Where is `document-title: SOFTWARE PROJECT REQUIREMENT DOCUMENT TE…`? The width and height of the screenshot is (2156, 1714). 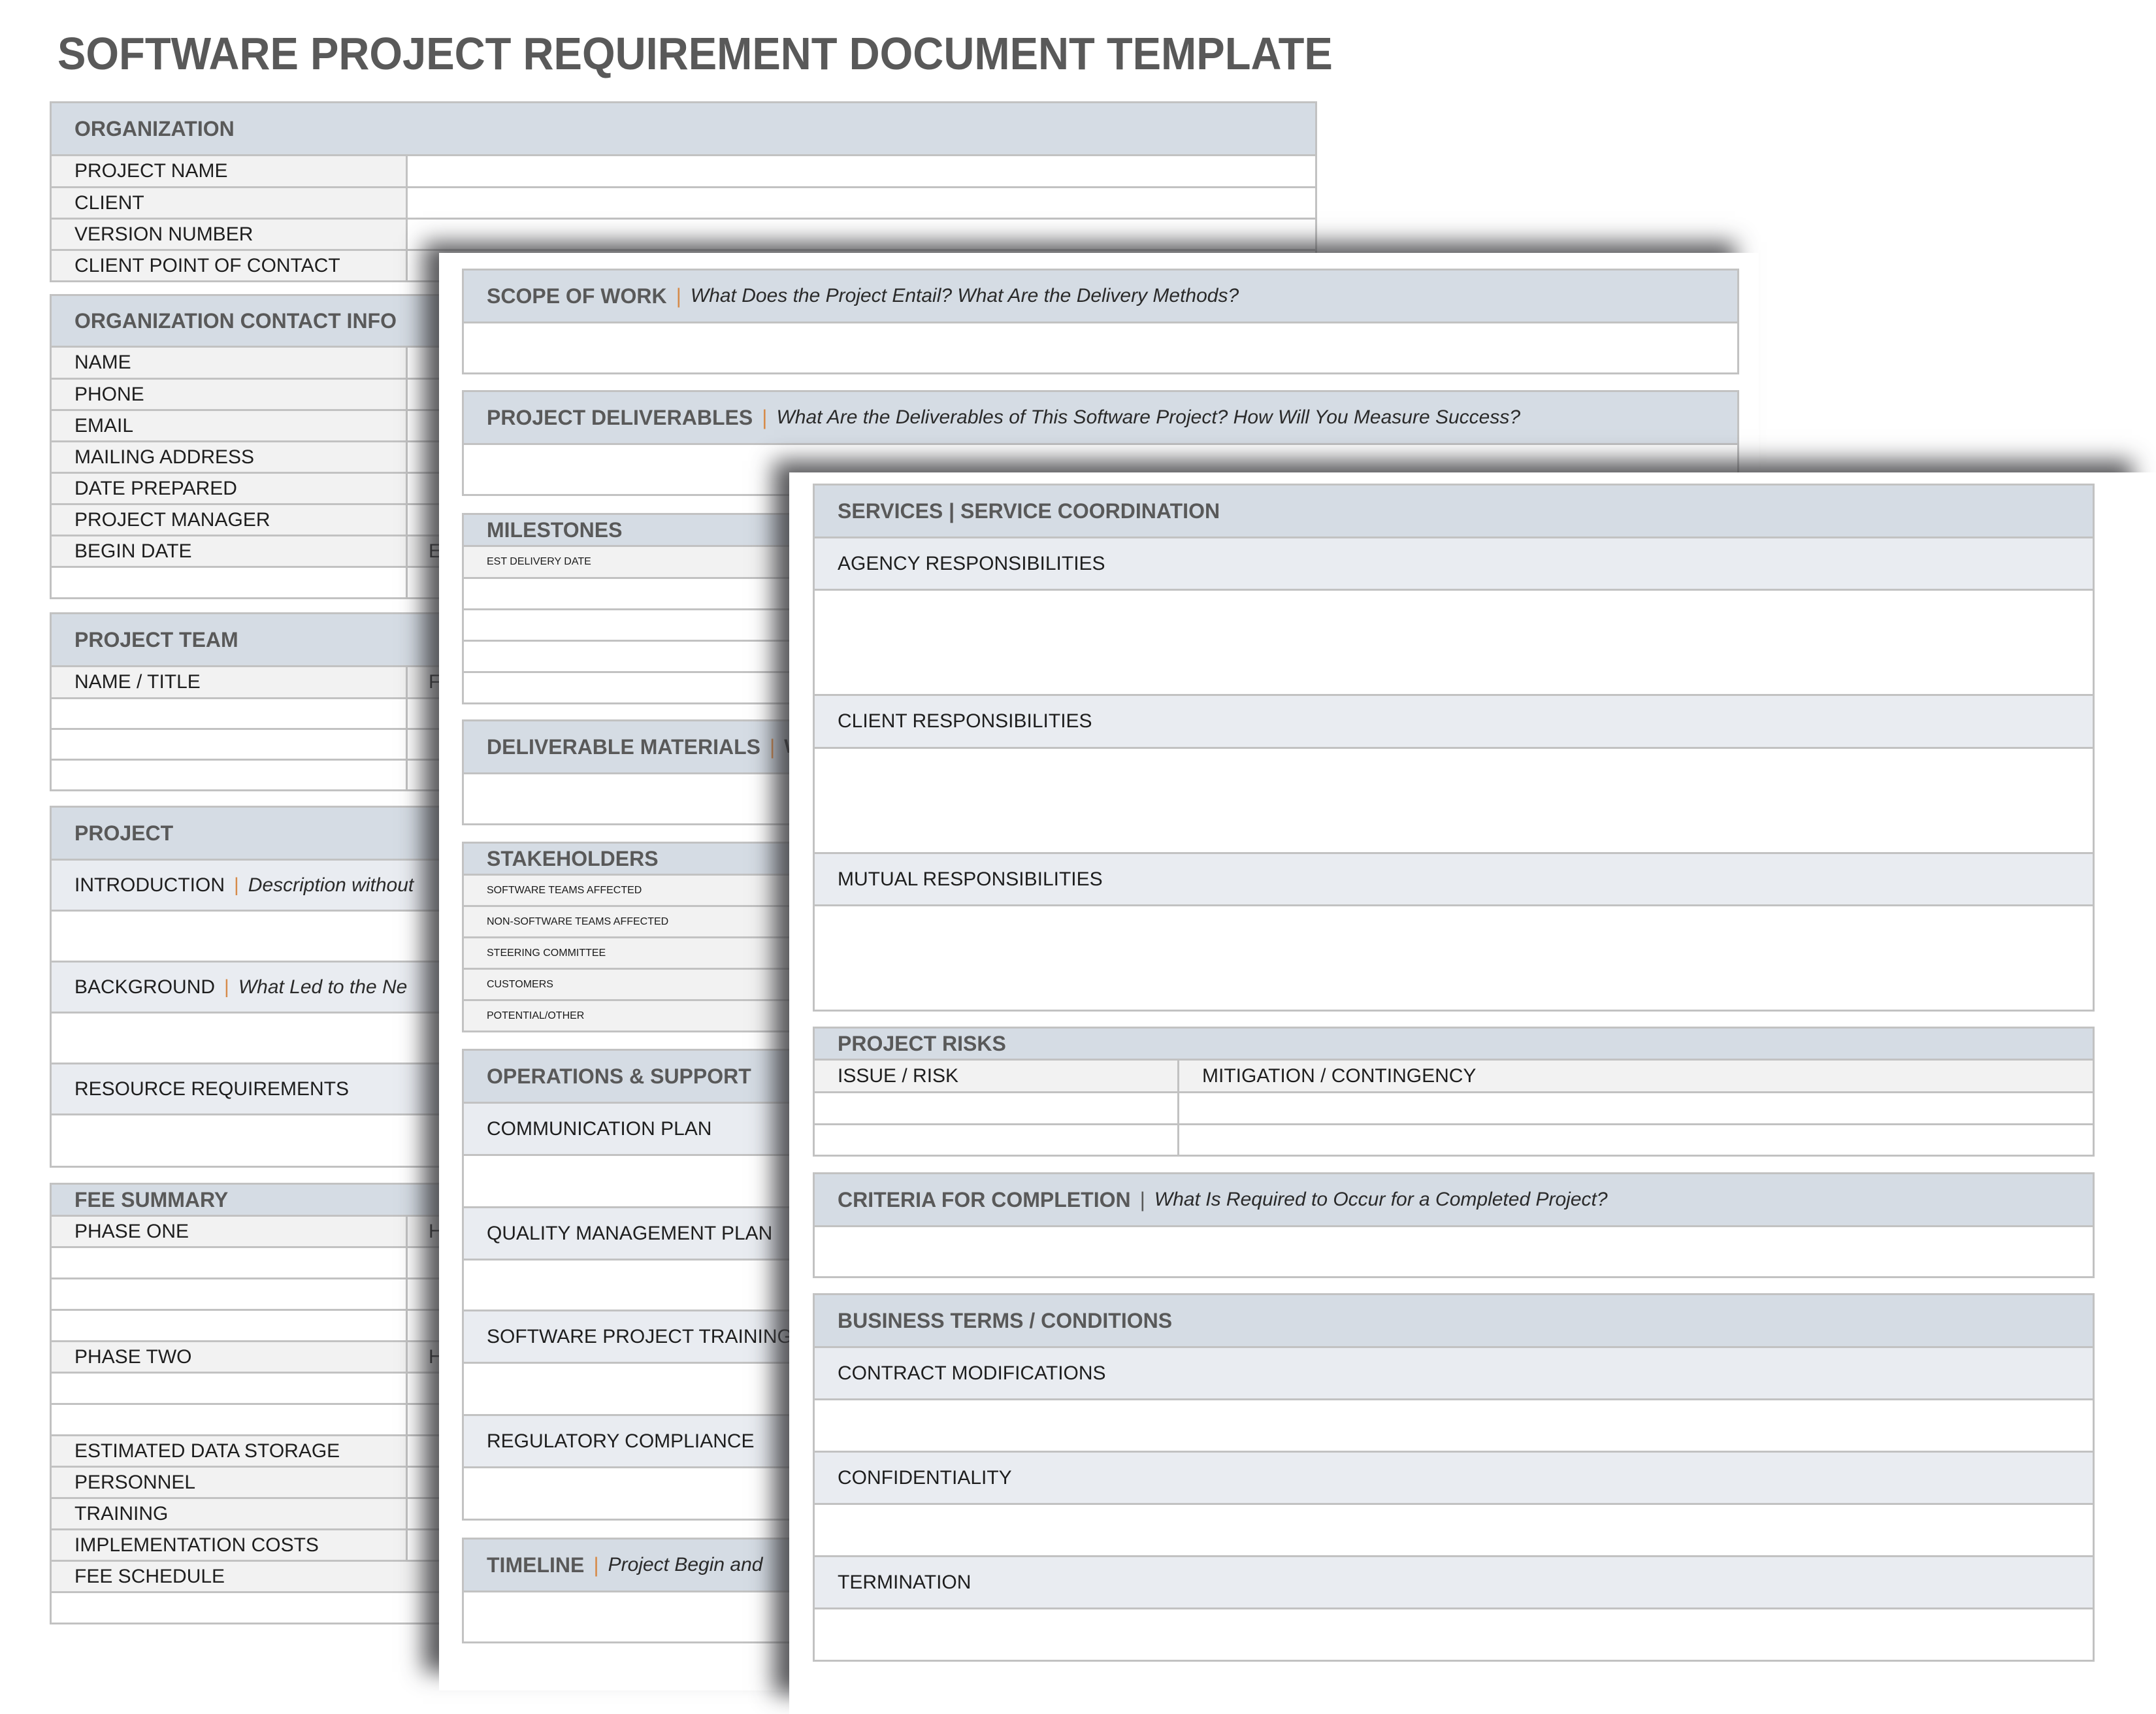
document-title: SOFTWARE PROJECT REQUIREMENT DOCUMENT TE… is located at coordinates (695, 53).